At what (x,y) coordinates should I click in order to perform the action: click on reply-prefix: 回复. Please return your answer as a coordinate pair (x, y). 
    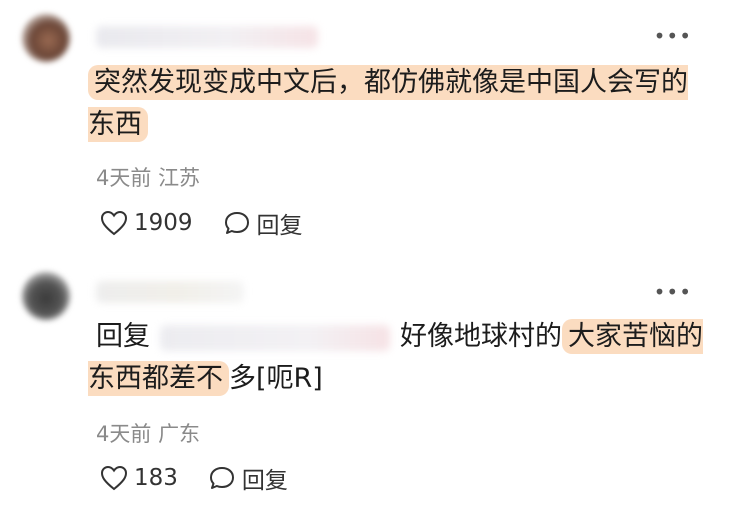
    Looking at the image, I should click on (123, 336).